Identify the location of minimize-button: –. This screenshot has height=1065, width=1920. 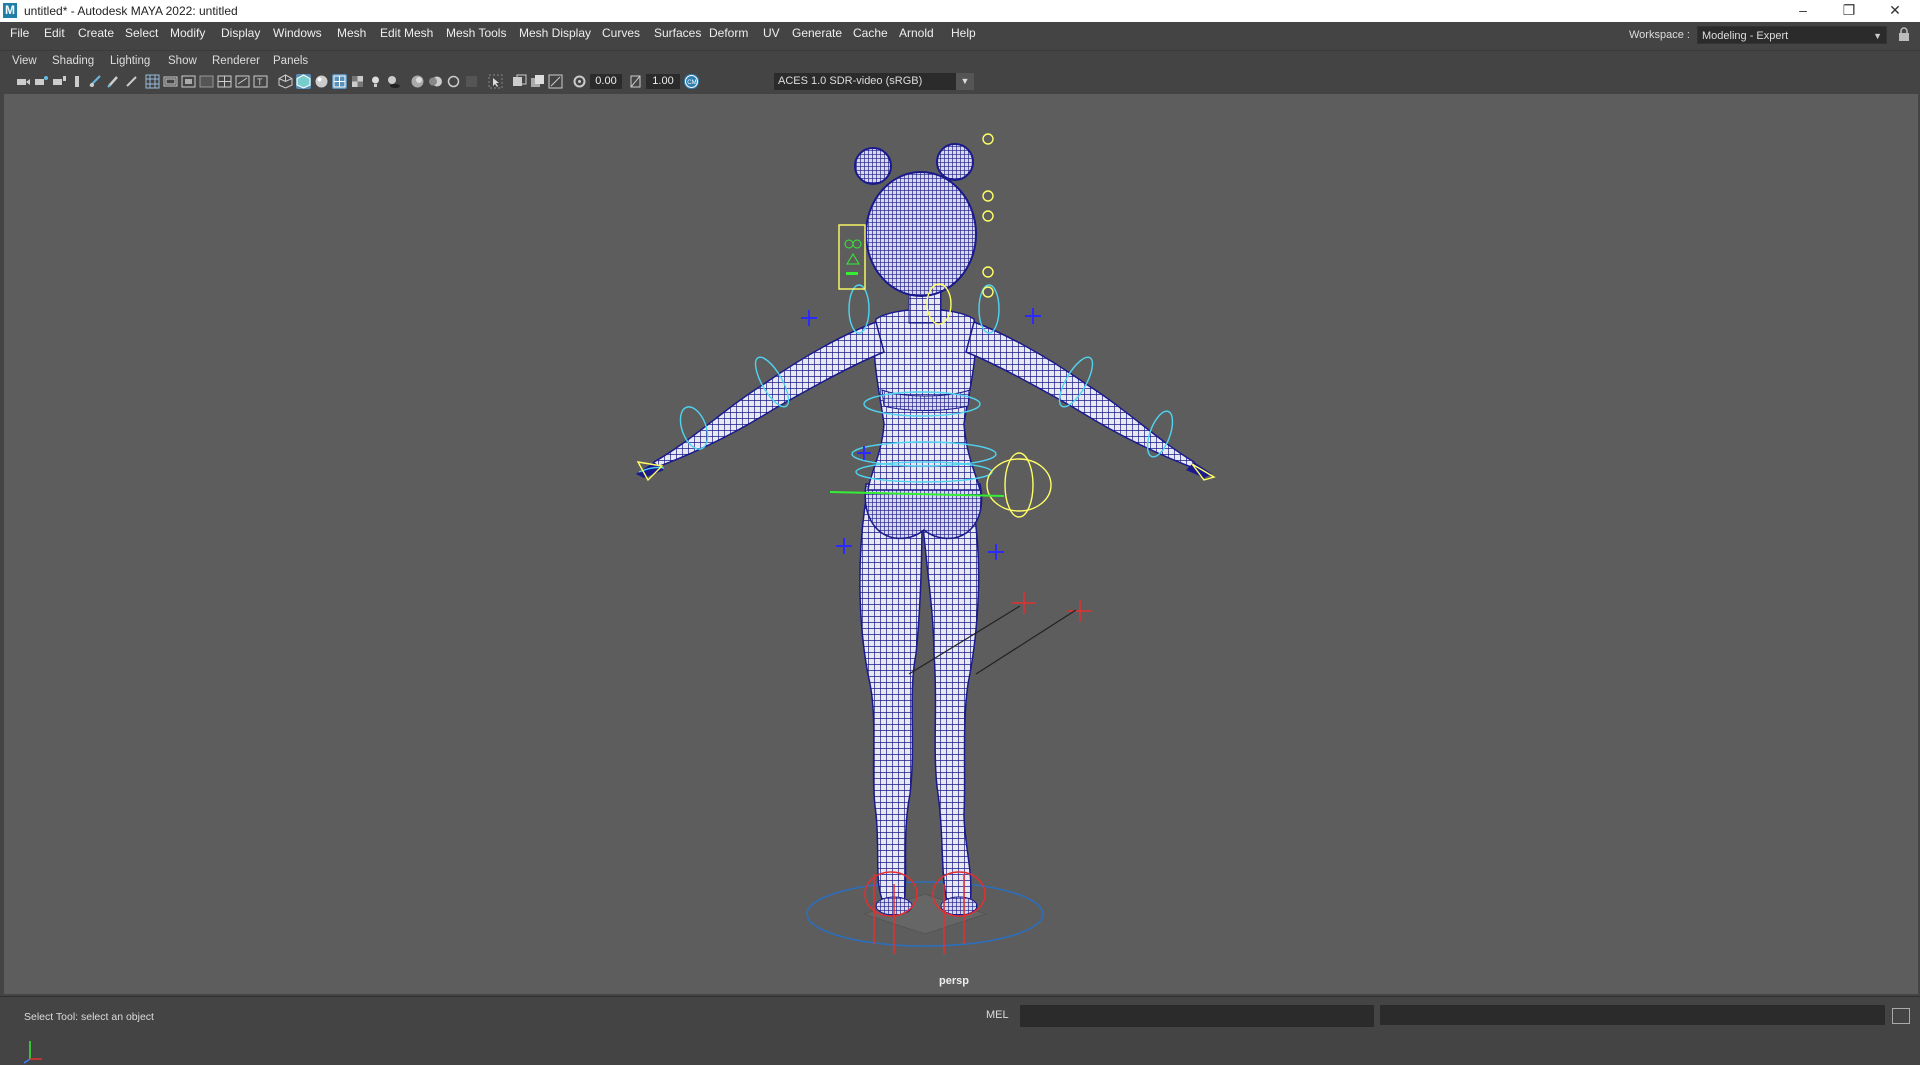
(1803, 11).